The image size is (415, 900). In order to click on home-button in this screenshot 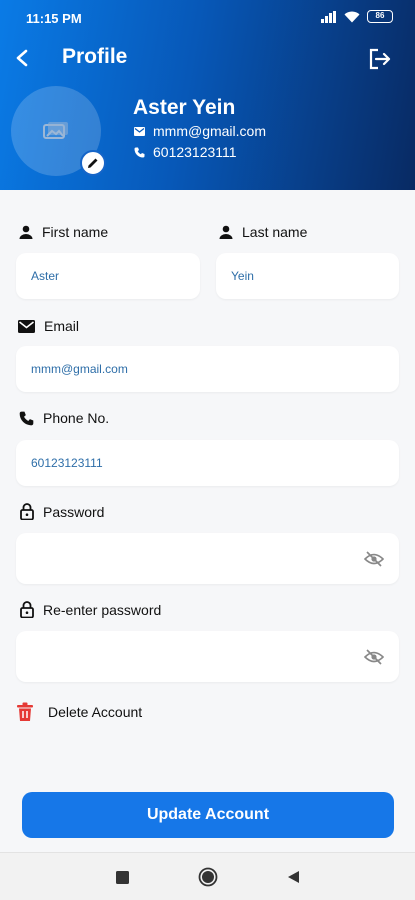, I will do `click(208, 877)`.